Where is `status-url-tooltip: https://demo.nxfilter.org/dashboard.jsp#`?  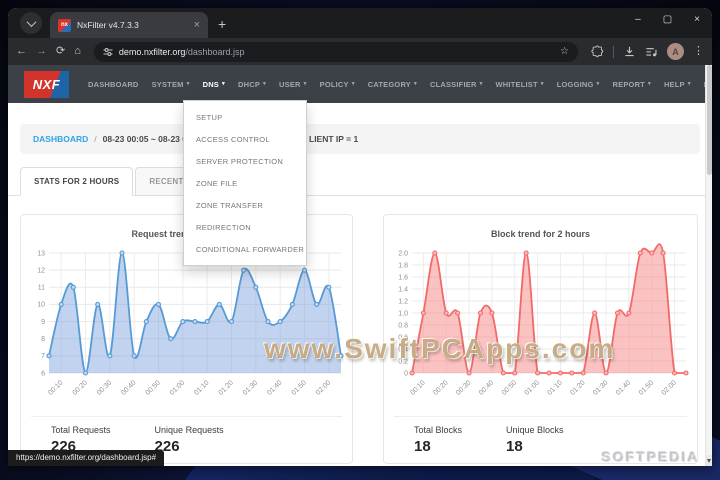 status-url-tooltip: https://demo.nxfilter.org/dashboard.jsp# is located at coordinates (86, 458).